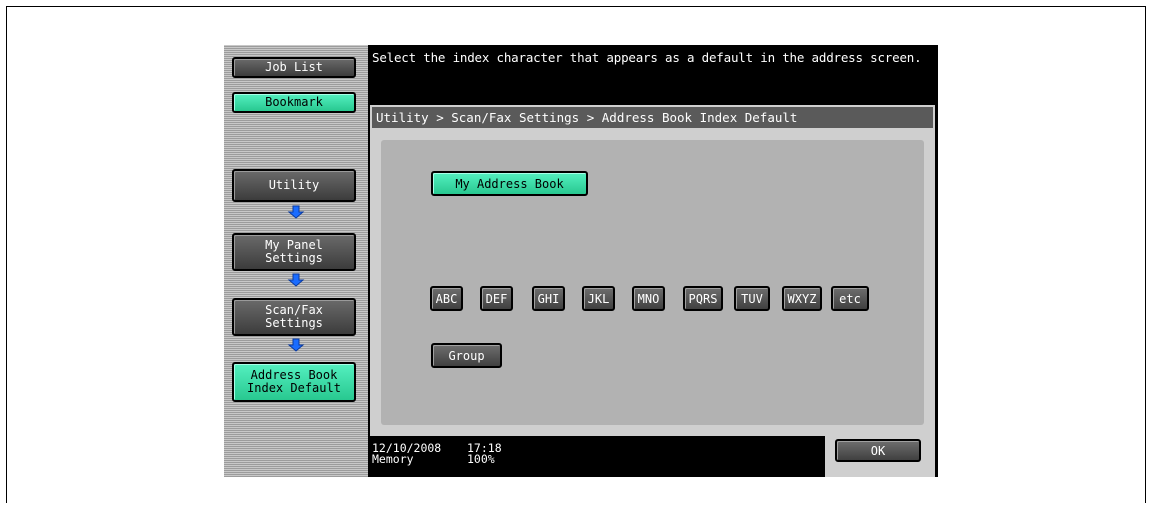  Describe the element at coordinates (294, 67) in the screenshot. I see `job-list-button: Job List` at that location.